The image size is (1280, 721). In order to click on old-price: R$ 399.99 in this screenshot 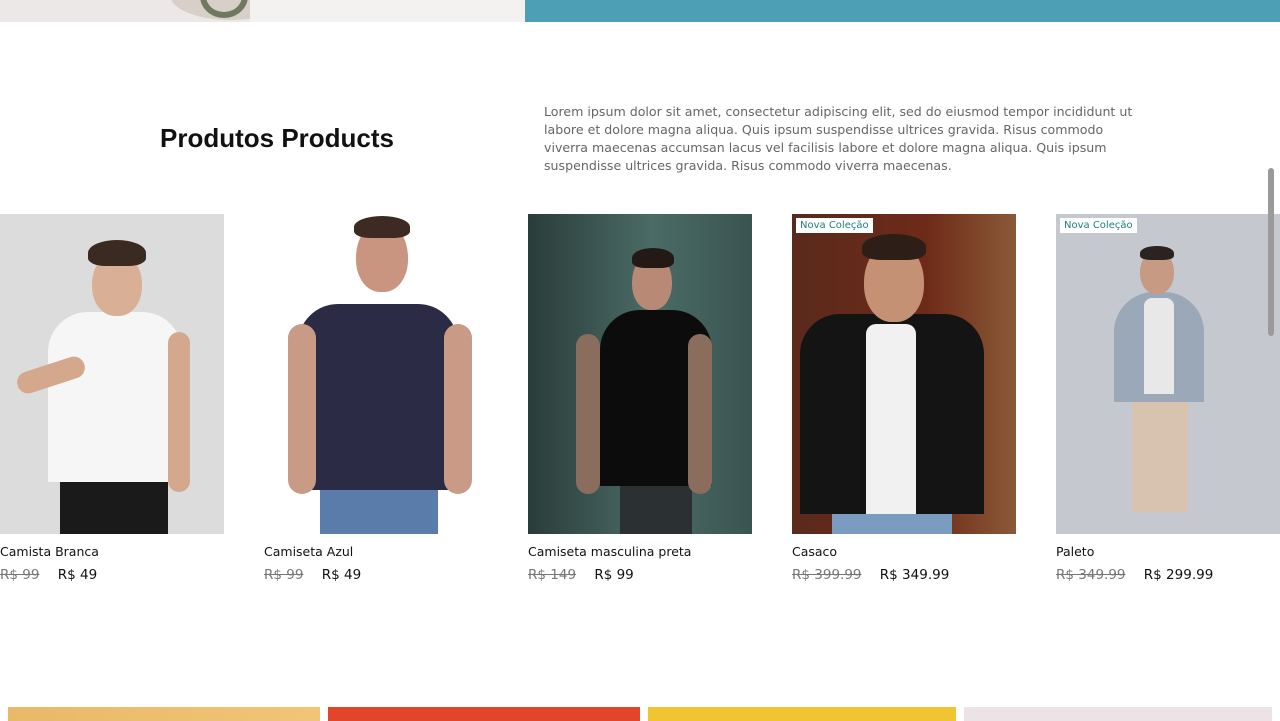, I will do `click(827, 575)`.